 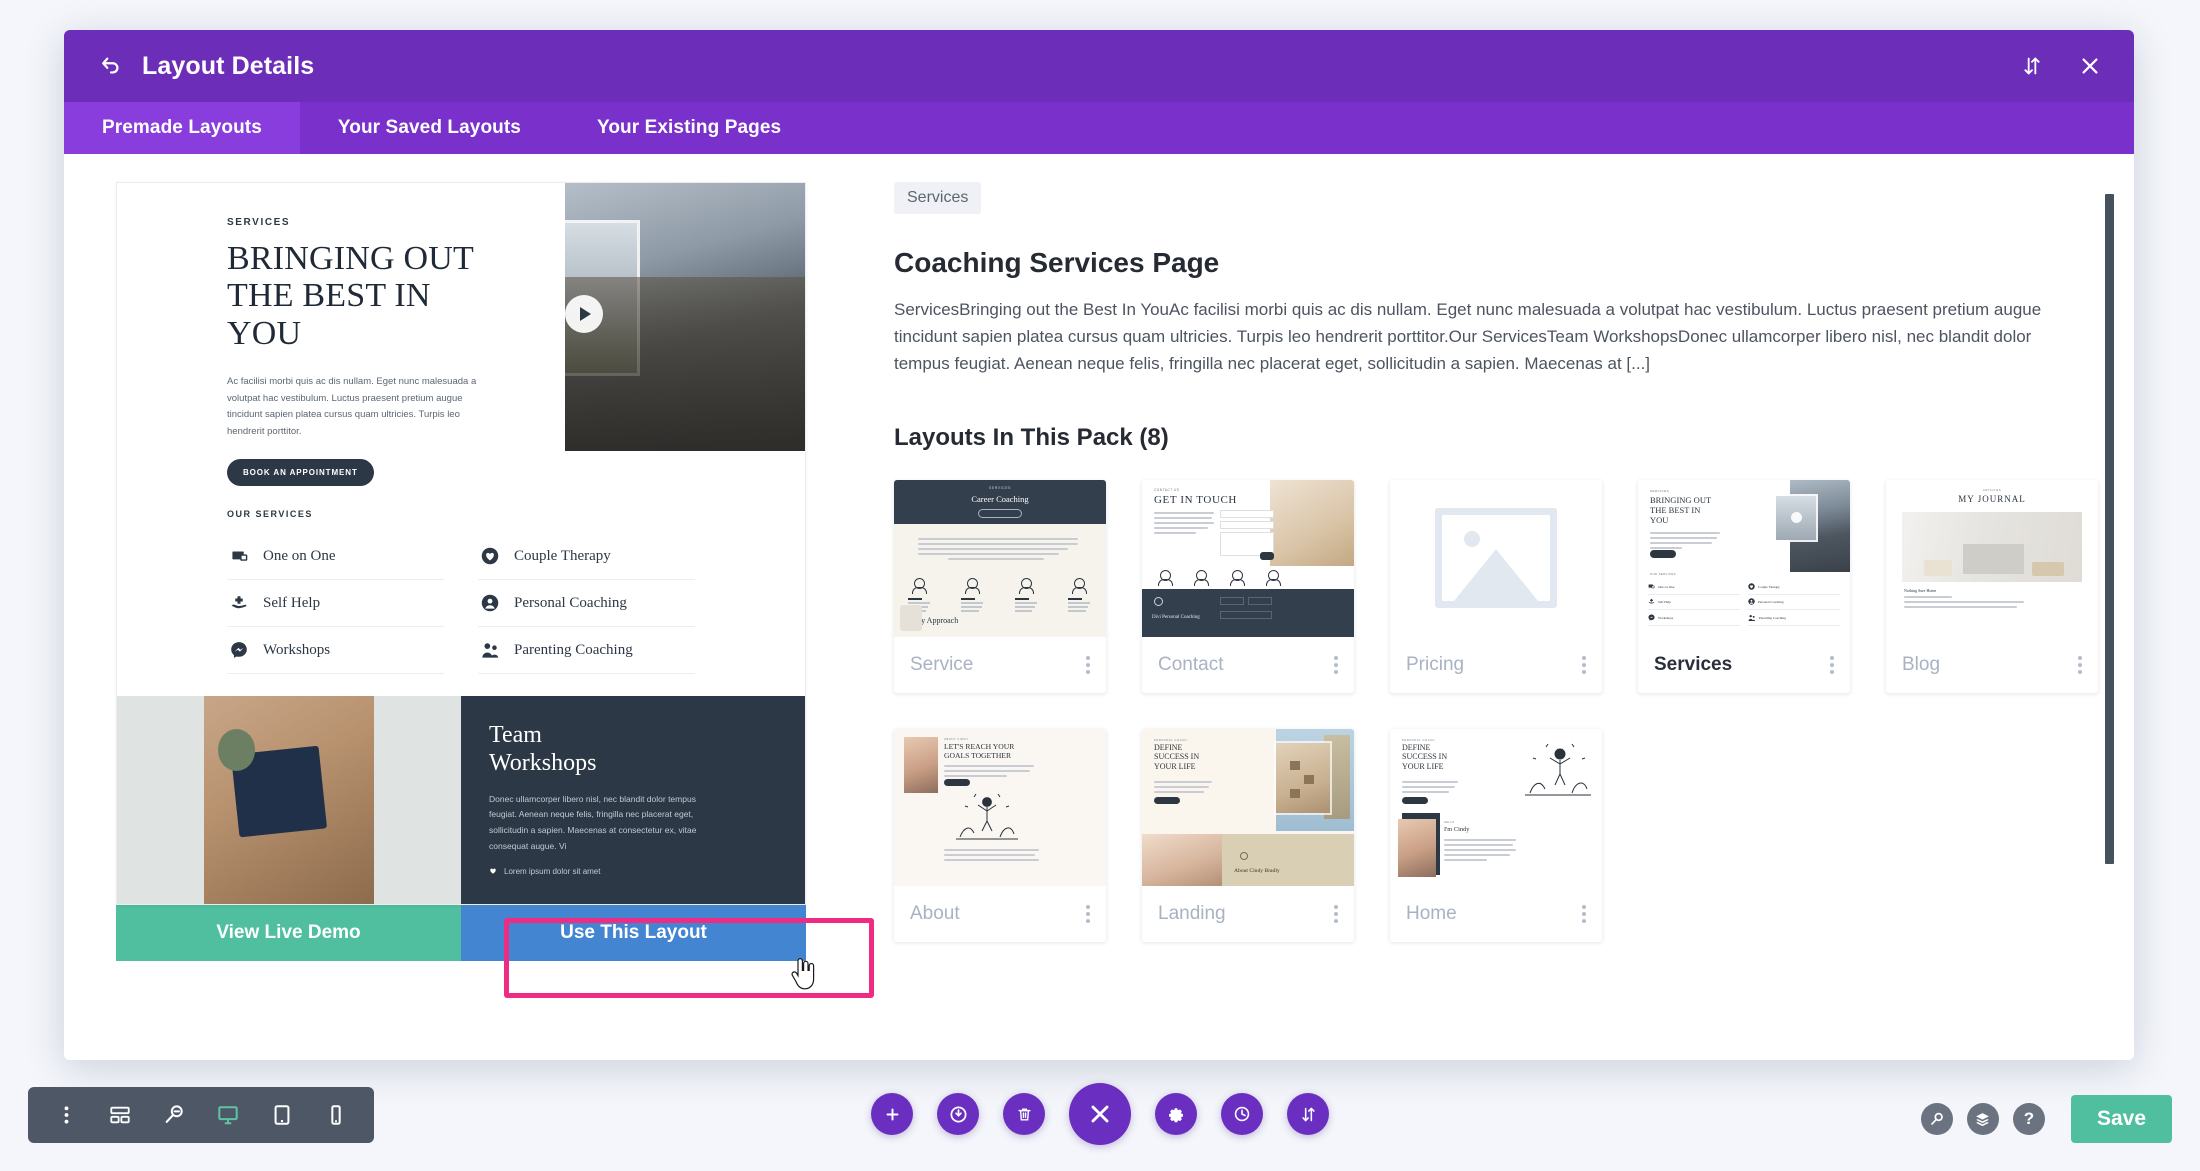 I want to click on search-zoom-icon, so click(x=1936, y=1119).